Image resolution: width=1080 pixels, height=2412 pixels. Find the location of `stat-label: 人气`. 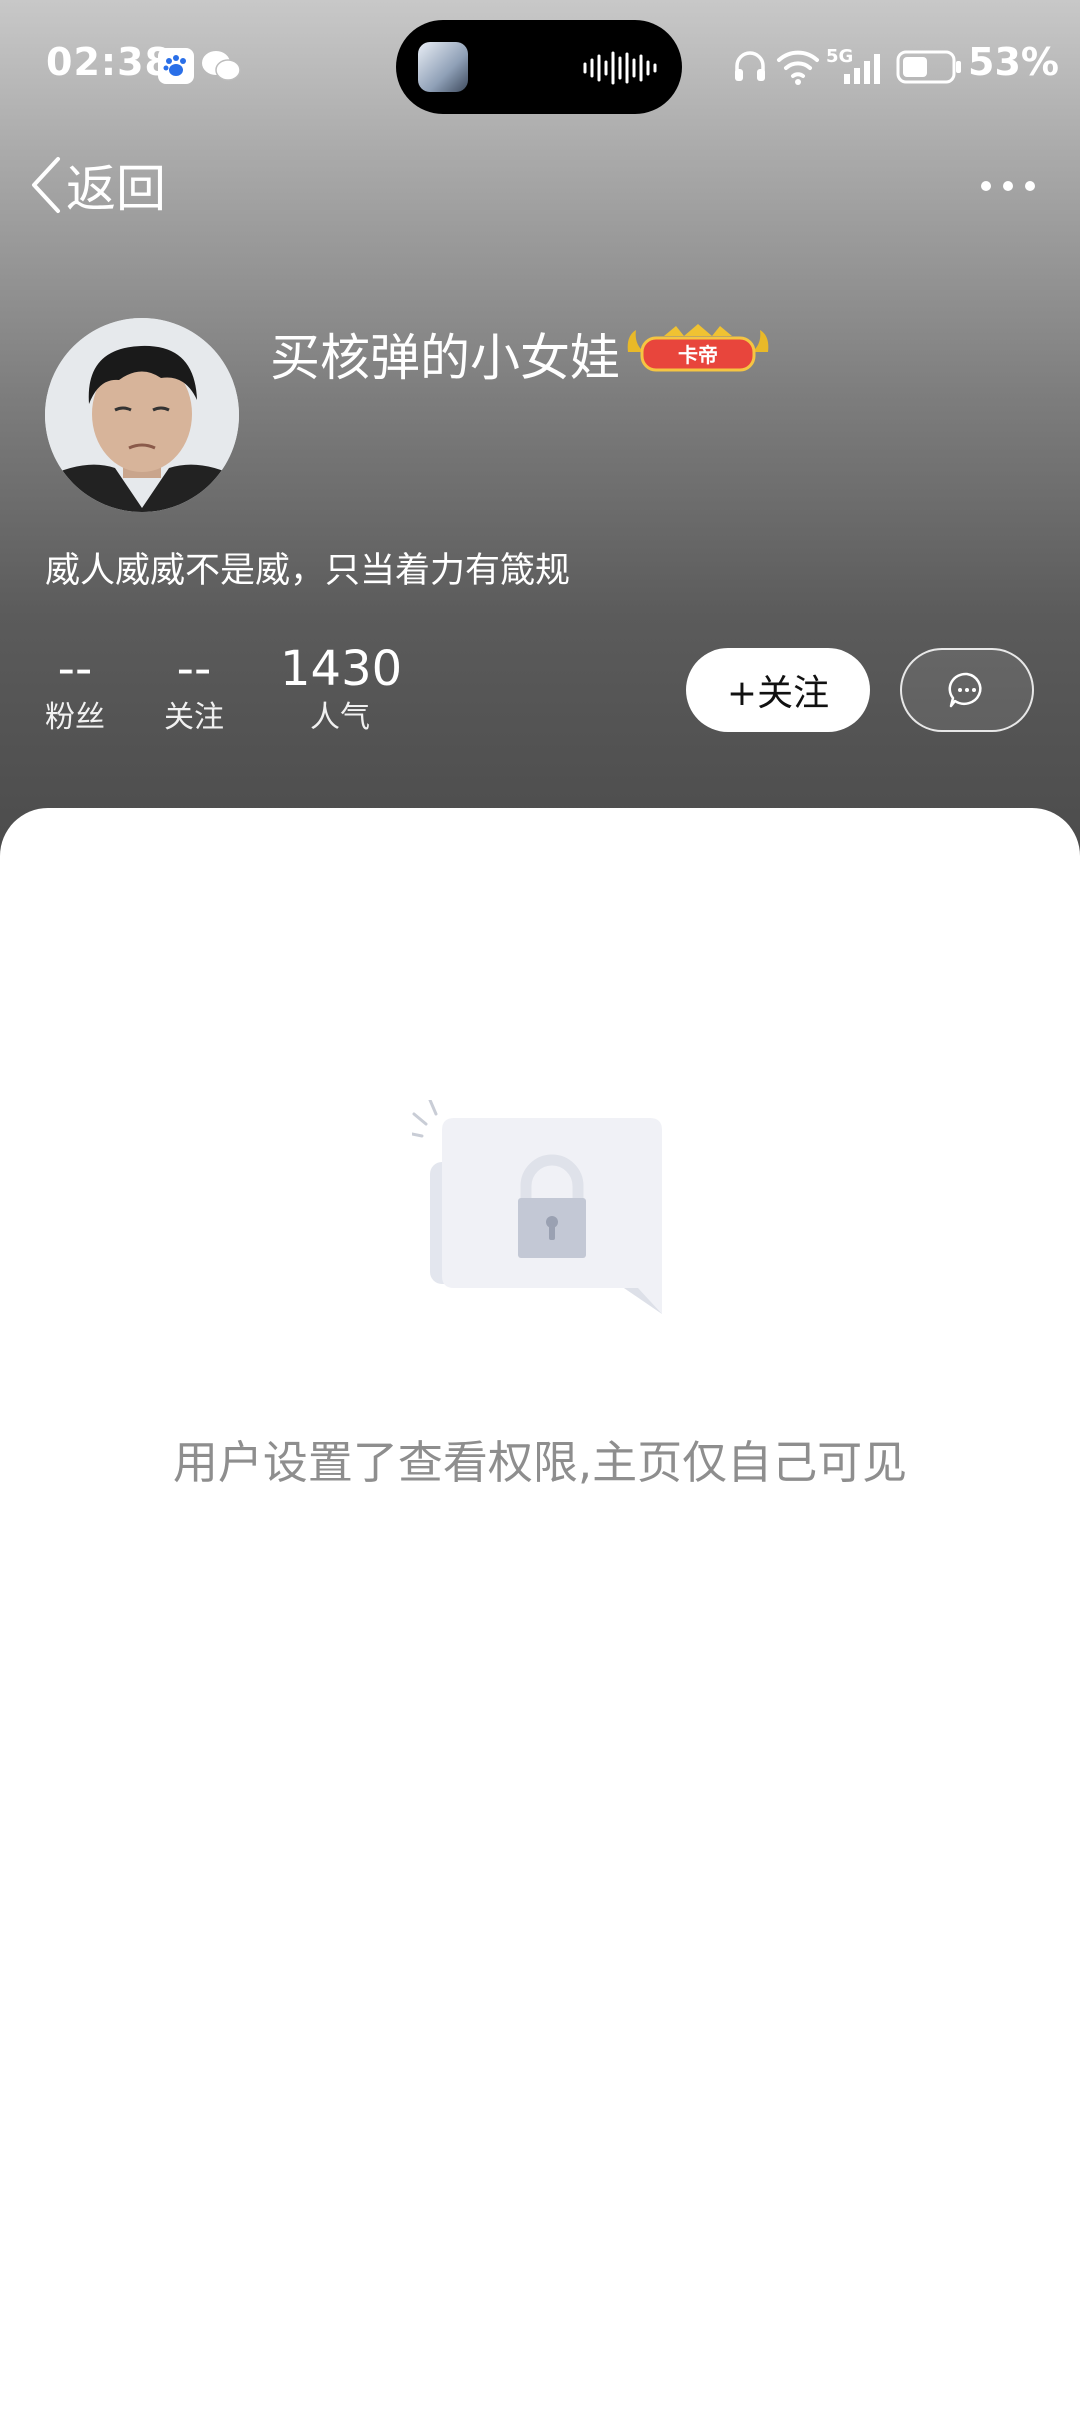

stat-label: 人气 is located at coordinates (340, 717).